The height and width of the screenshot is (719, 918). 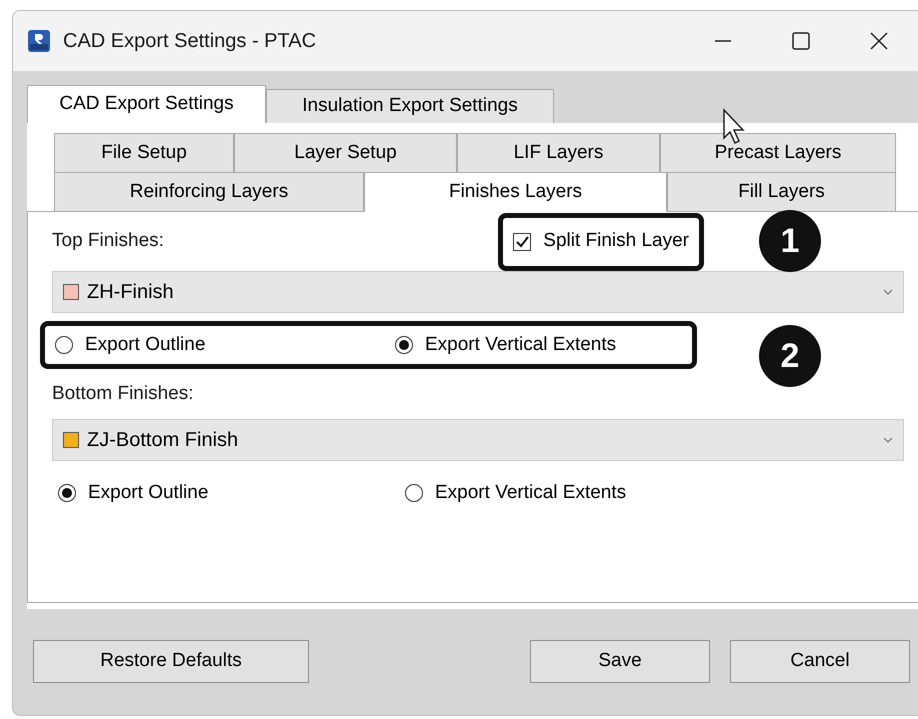 What do you see at coordinates (558, 153) in the screenshot?
I see `tab: LIF Layers` at bounding box center [558, 153].